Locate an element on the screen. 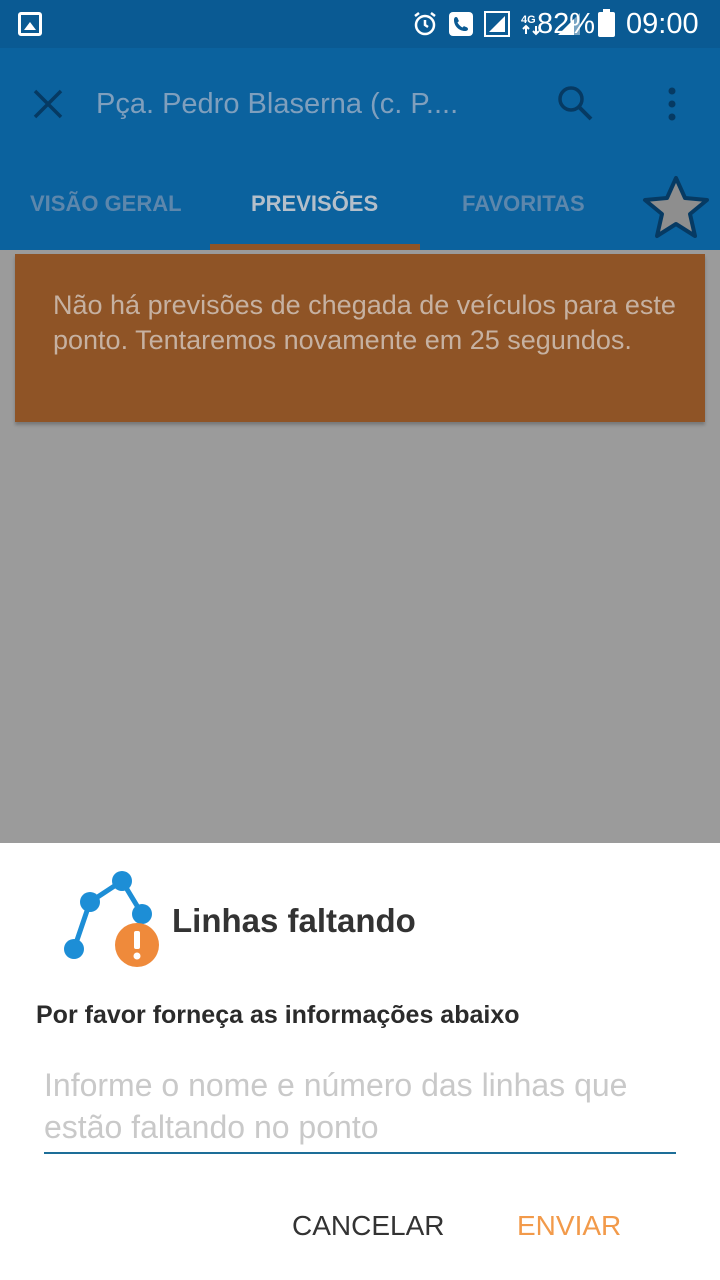  tab-bar: VISÃO GERAL PREVISÕES FAVORITAS is located at coordinates (360, 213).